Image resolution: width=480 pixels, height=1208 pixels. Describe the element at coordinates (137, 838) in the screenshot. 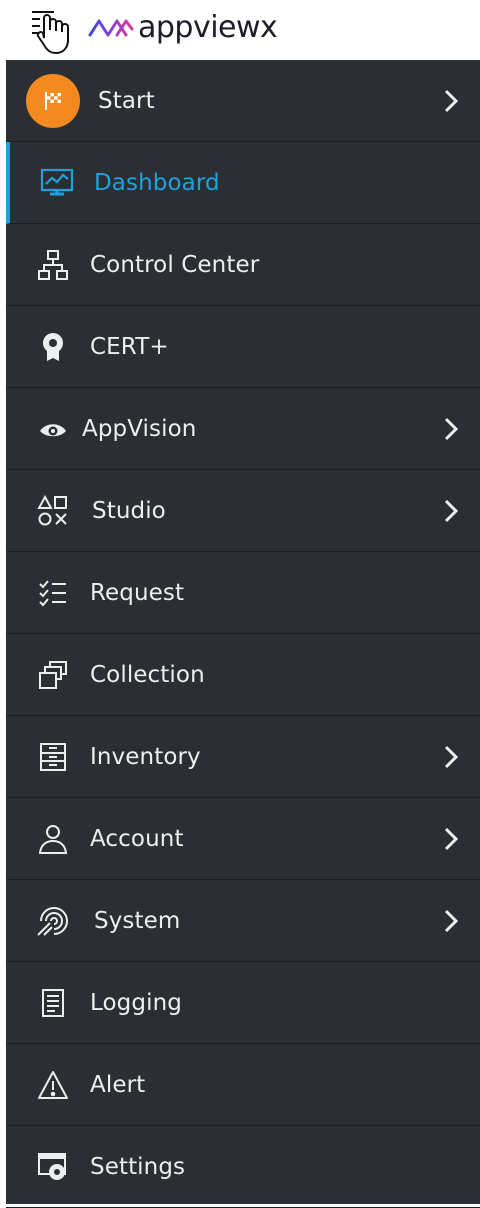

I see `sidebar-item-label: Account` at that location.